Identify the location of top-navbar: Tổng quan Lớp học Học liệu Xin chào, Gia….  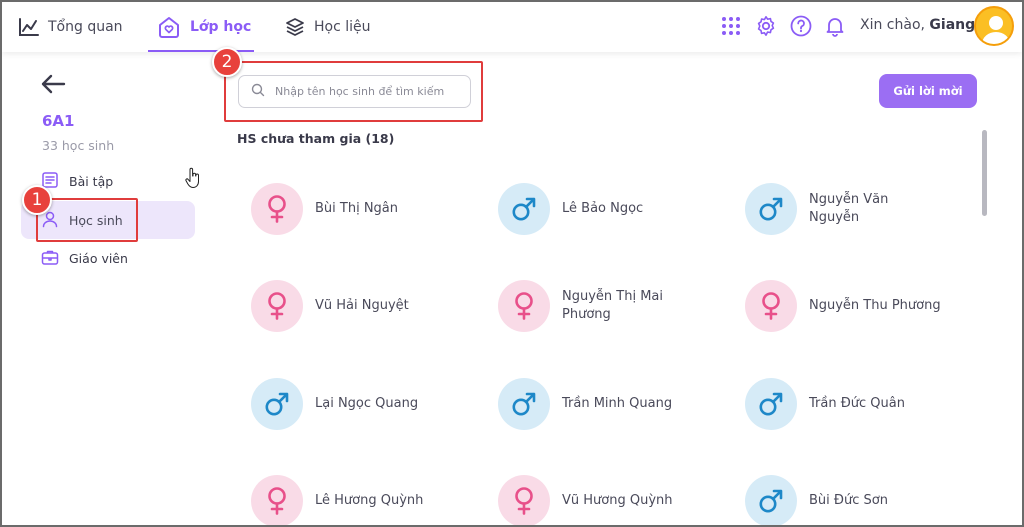
(512, 27).